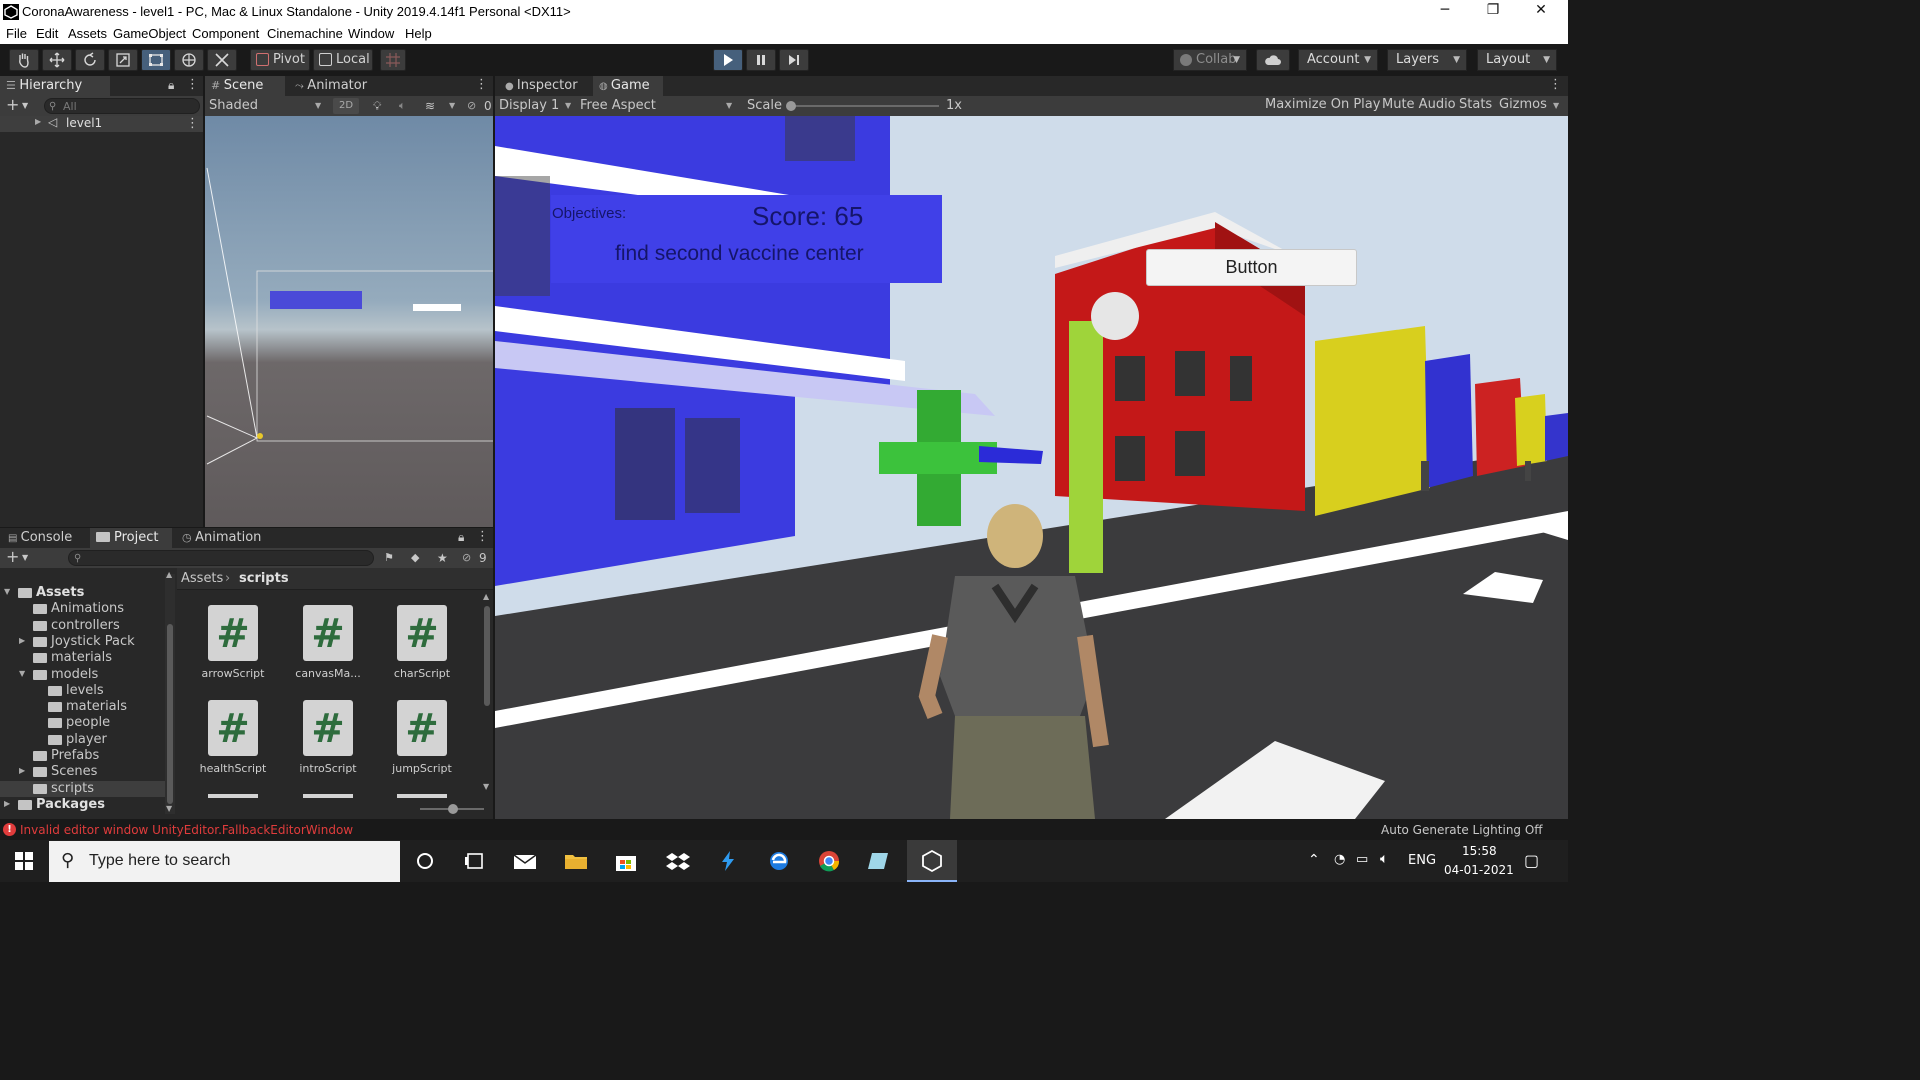 Image resolution: width=1920 pixels, height=1080 pixels. I want to click on shading-dropdown: Shaded ▼, so click(266, 106).